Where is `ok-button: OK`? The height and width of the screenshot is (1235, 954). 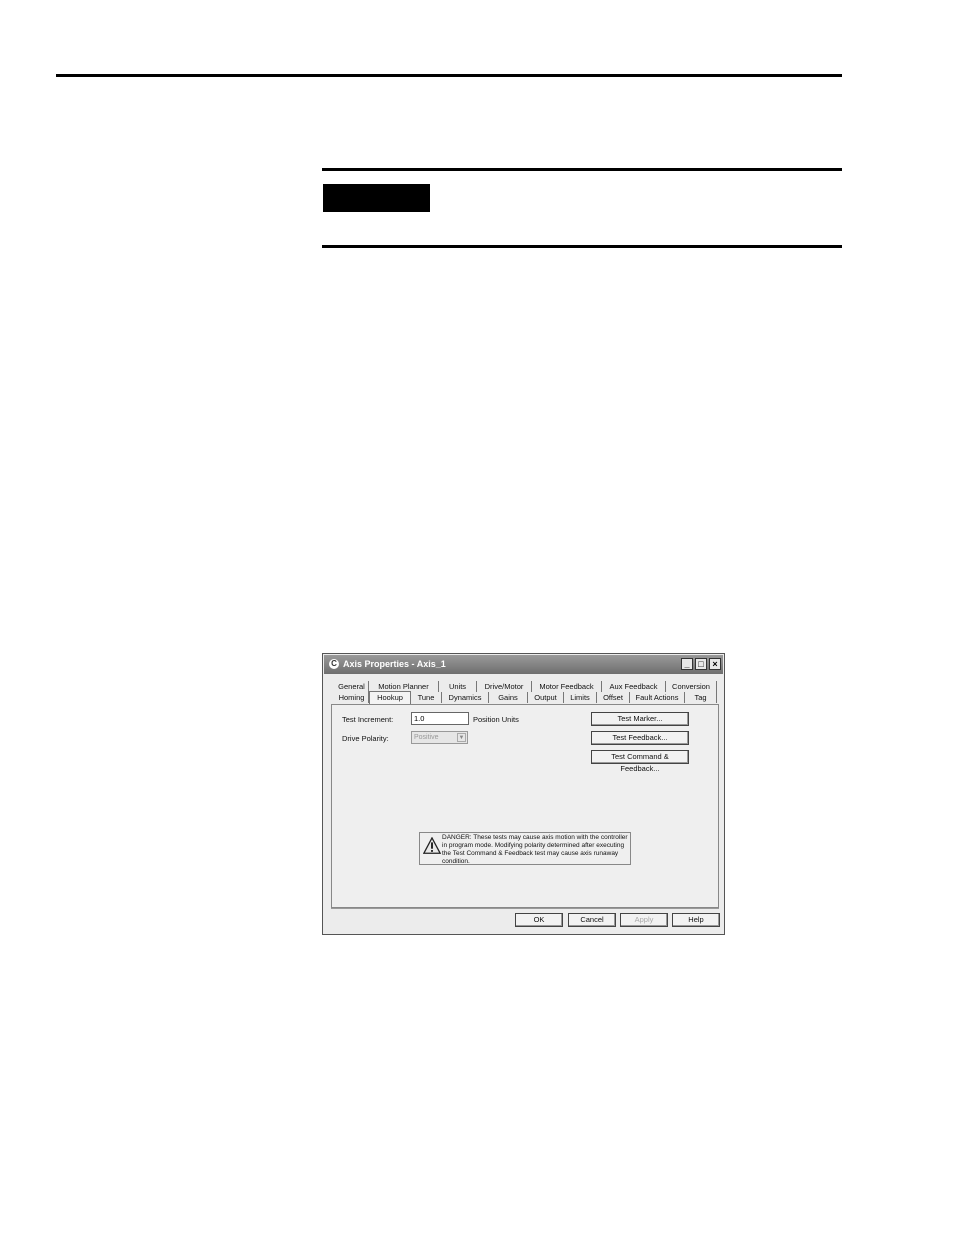
ok-button: OK is located at coordinates (539, 920).